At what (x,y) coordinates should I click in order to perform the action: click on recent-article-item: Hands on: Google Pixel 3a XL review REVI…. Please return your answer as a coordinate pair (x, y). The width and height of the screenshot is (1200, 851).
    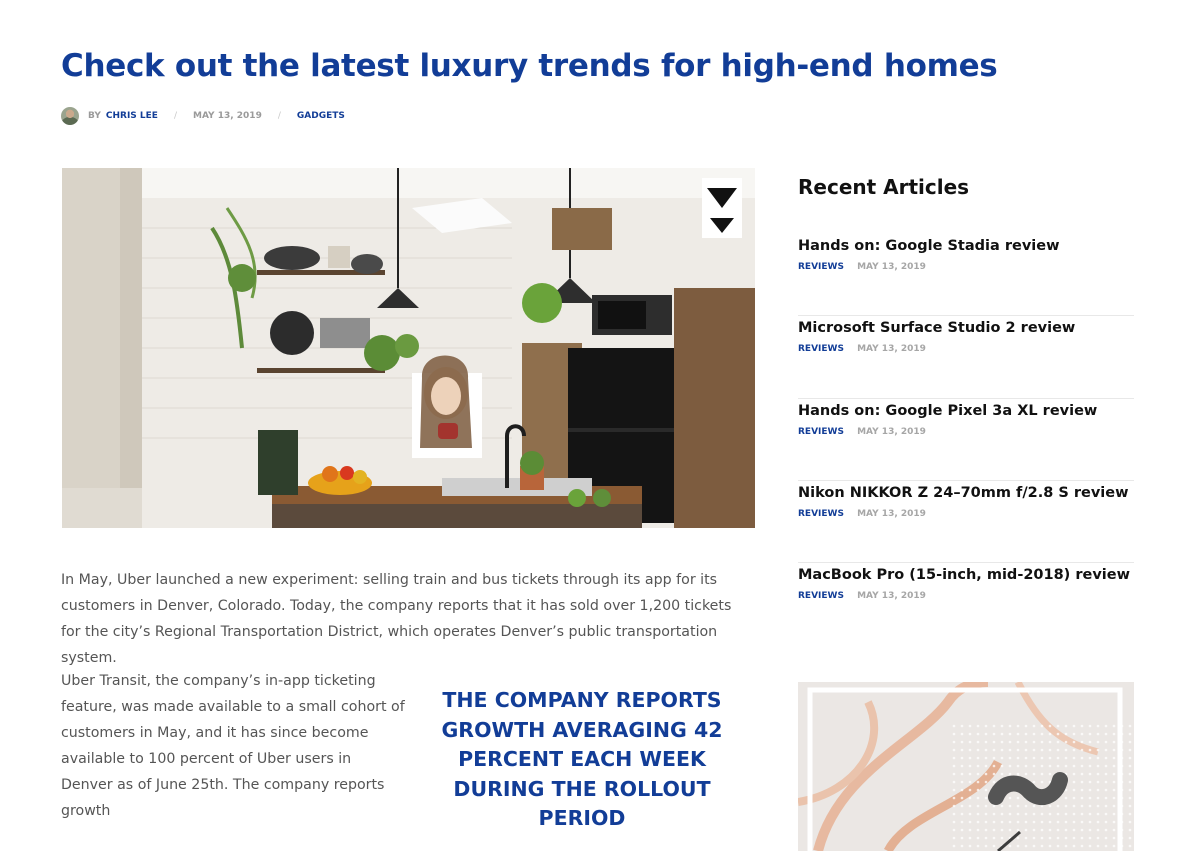
    Looking at the image, I should click on (966, 440).